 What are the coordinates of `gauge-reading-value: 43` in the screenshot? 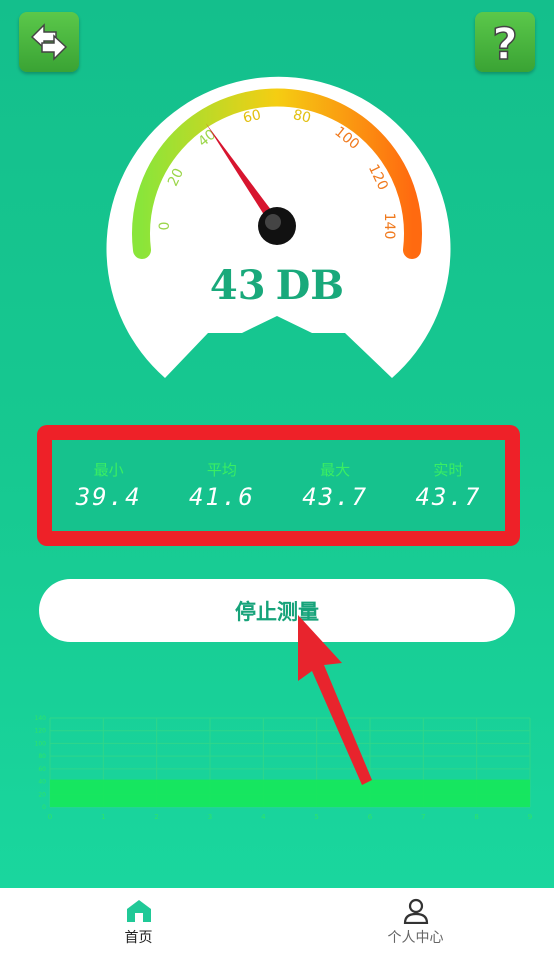 It's located at (237, 285).